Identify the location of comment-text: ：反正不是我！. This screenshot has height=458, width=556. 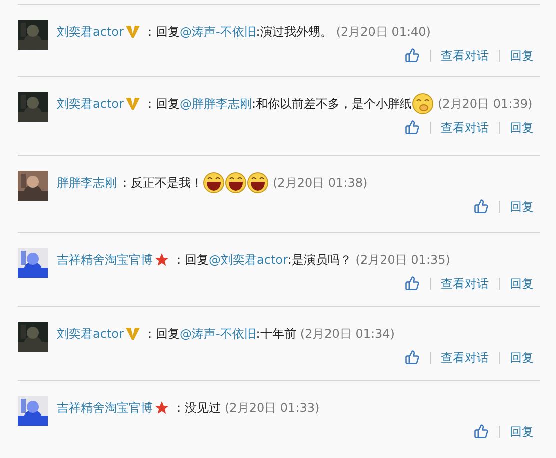
(161, 183).